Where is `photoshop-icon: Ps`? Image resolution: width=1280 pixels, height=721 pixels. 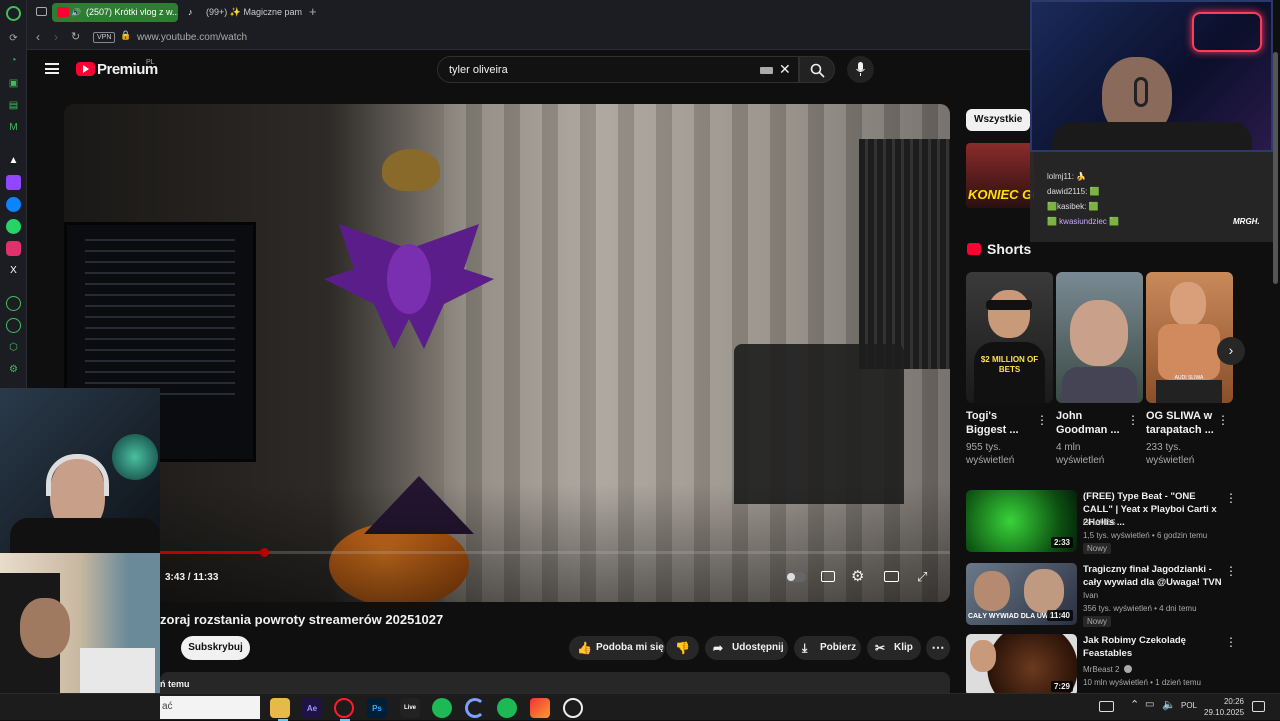 photoshop-icon: Ps is located at coordinates (377, 708).